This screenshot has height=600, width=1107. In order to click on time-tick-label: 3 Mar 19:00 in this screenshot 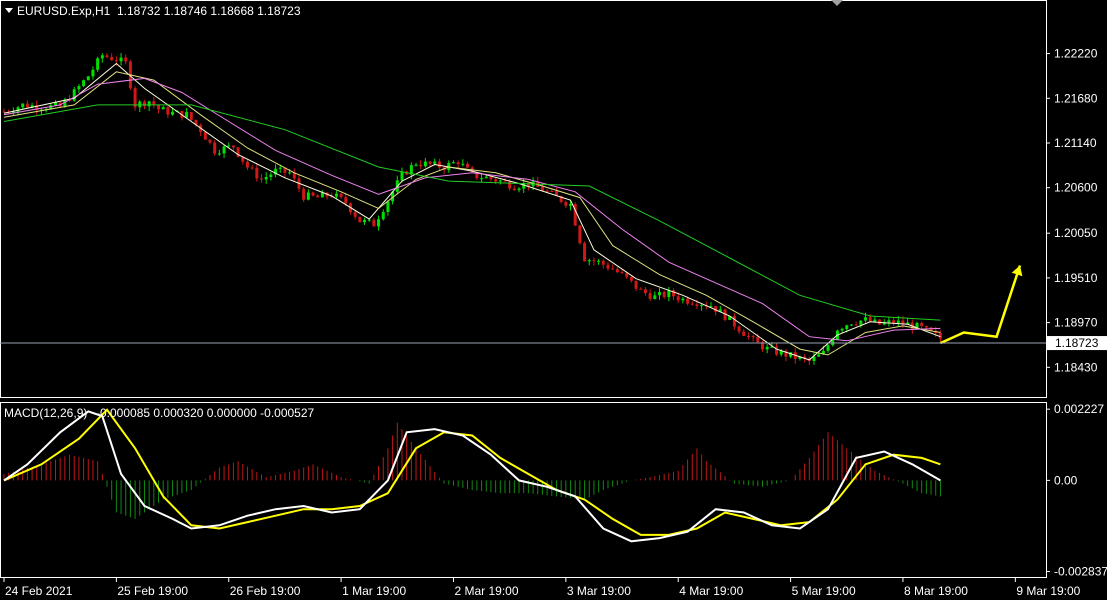, I will do `click(599, 591)`.